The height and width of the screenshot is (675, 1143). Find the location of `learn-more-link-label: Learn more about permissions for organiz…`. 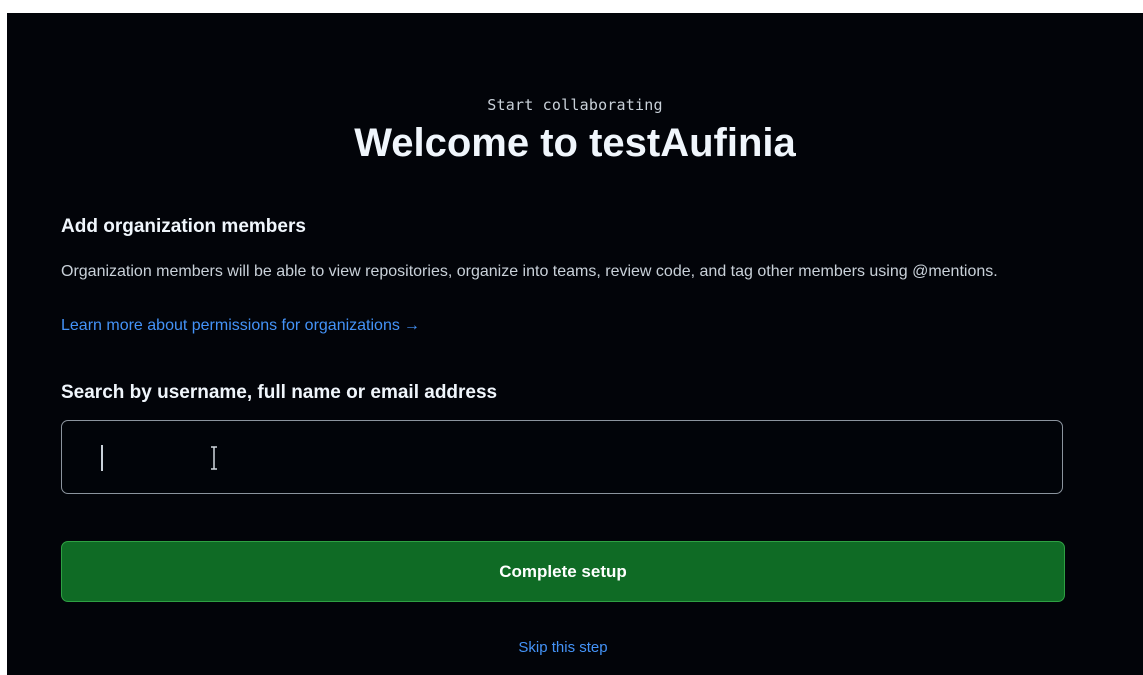

learn-more-link-label: Learn more about permissions for organiz… is located at coordinates (230, 325).